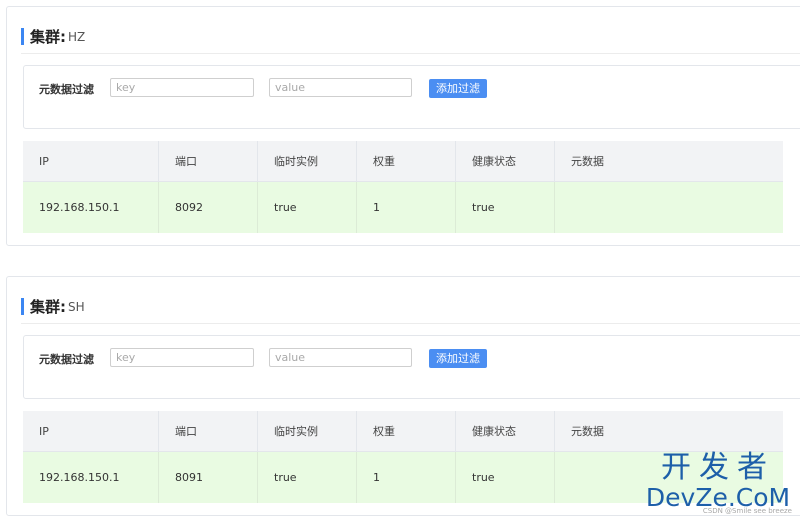  I want to click on cell-port: 8091, so click(208, 477).